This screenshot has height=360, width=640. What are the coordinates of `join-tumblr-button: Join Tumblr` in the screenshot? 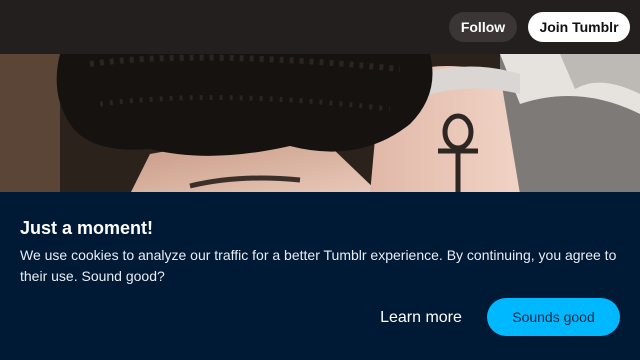 It's located at (579, 27).